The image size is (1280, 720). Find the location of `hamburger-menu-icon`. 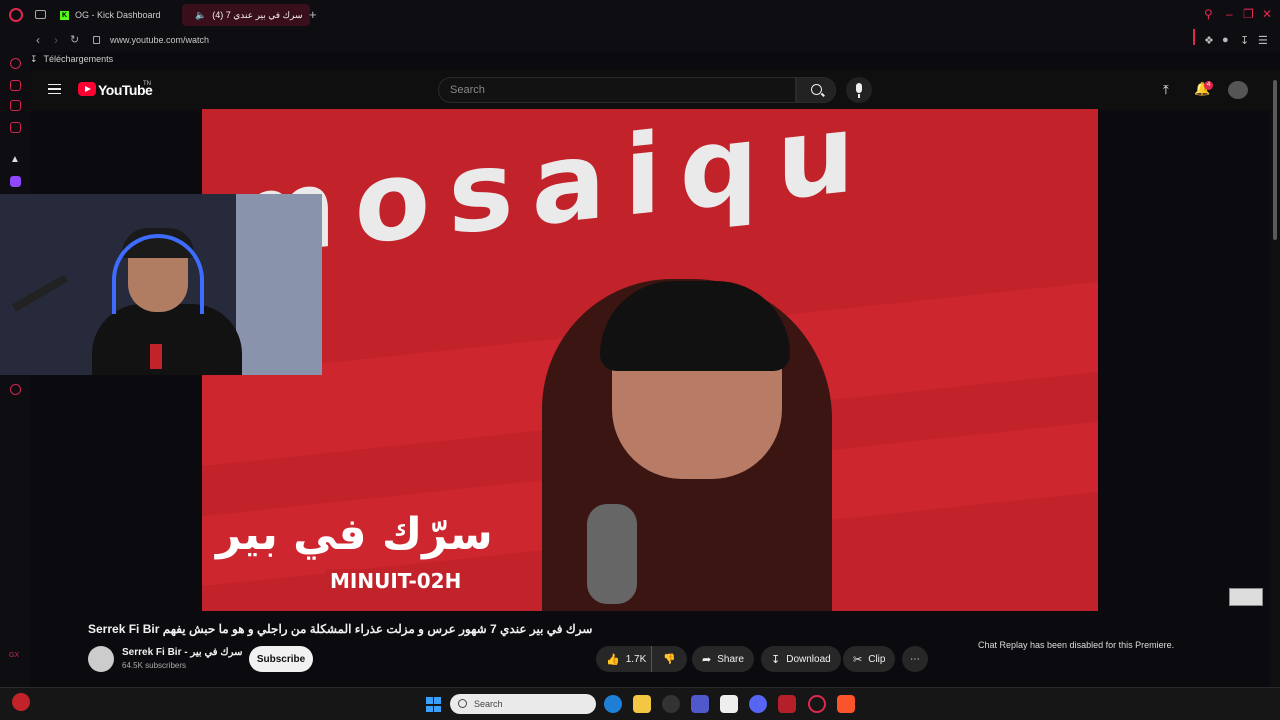

hamburger-menu-icon is located at coordinates (54, 89).